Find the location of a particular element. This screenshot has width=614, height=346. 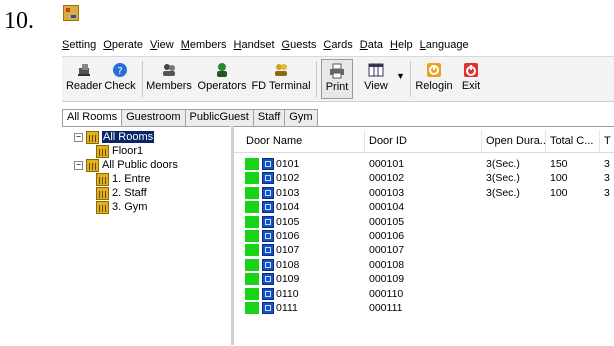

check-button: ? Check is located at coordinates (120, 78).